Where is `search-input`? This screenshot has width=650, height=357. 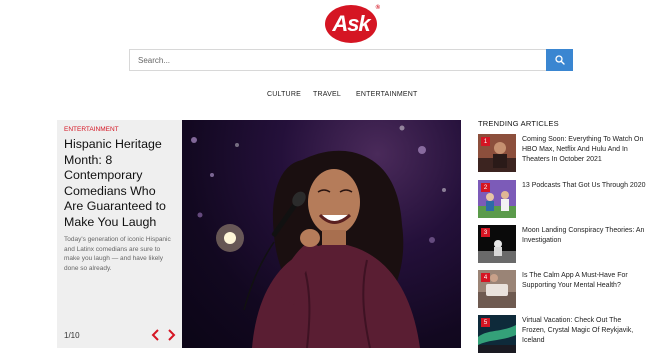
search-input is located at coordinates (337, 60).